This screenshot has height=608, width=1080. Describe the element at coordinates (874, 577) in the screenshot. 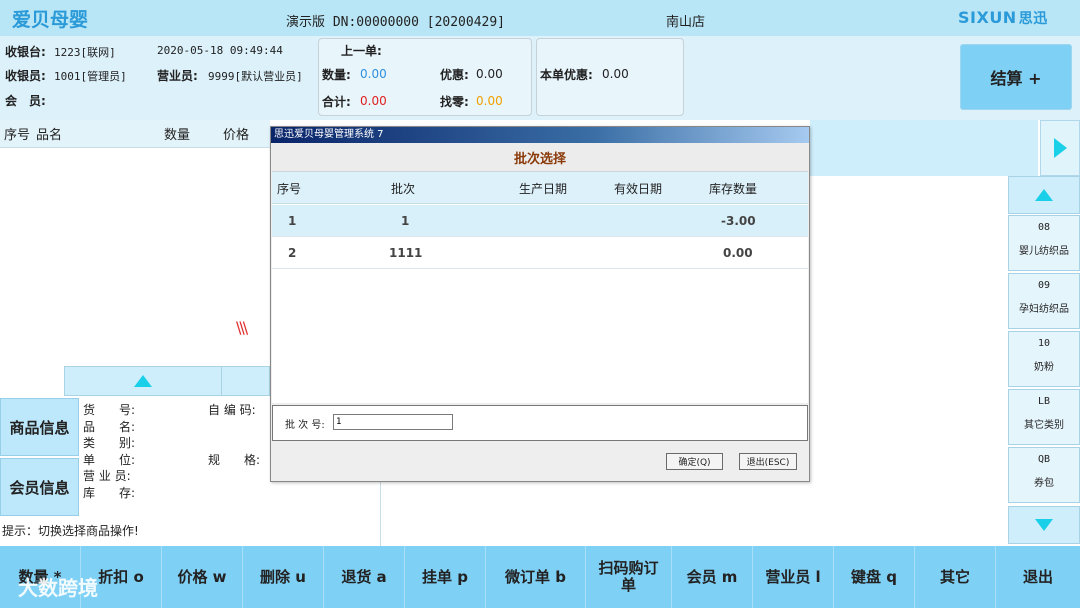

I see `toolbar-keyboard-button: 键盘 q` at that location.